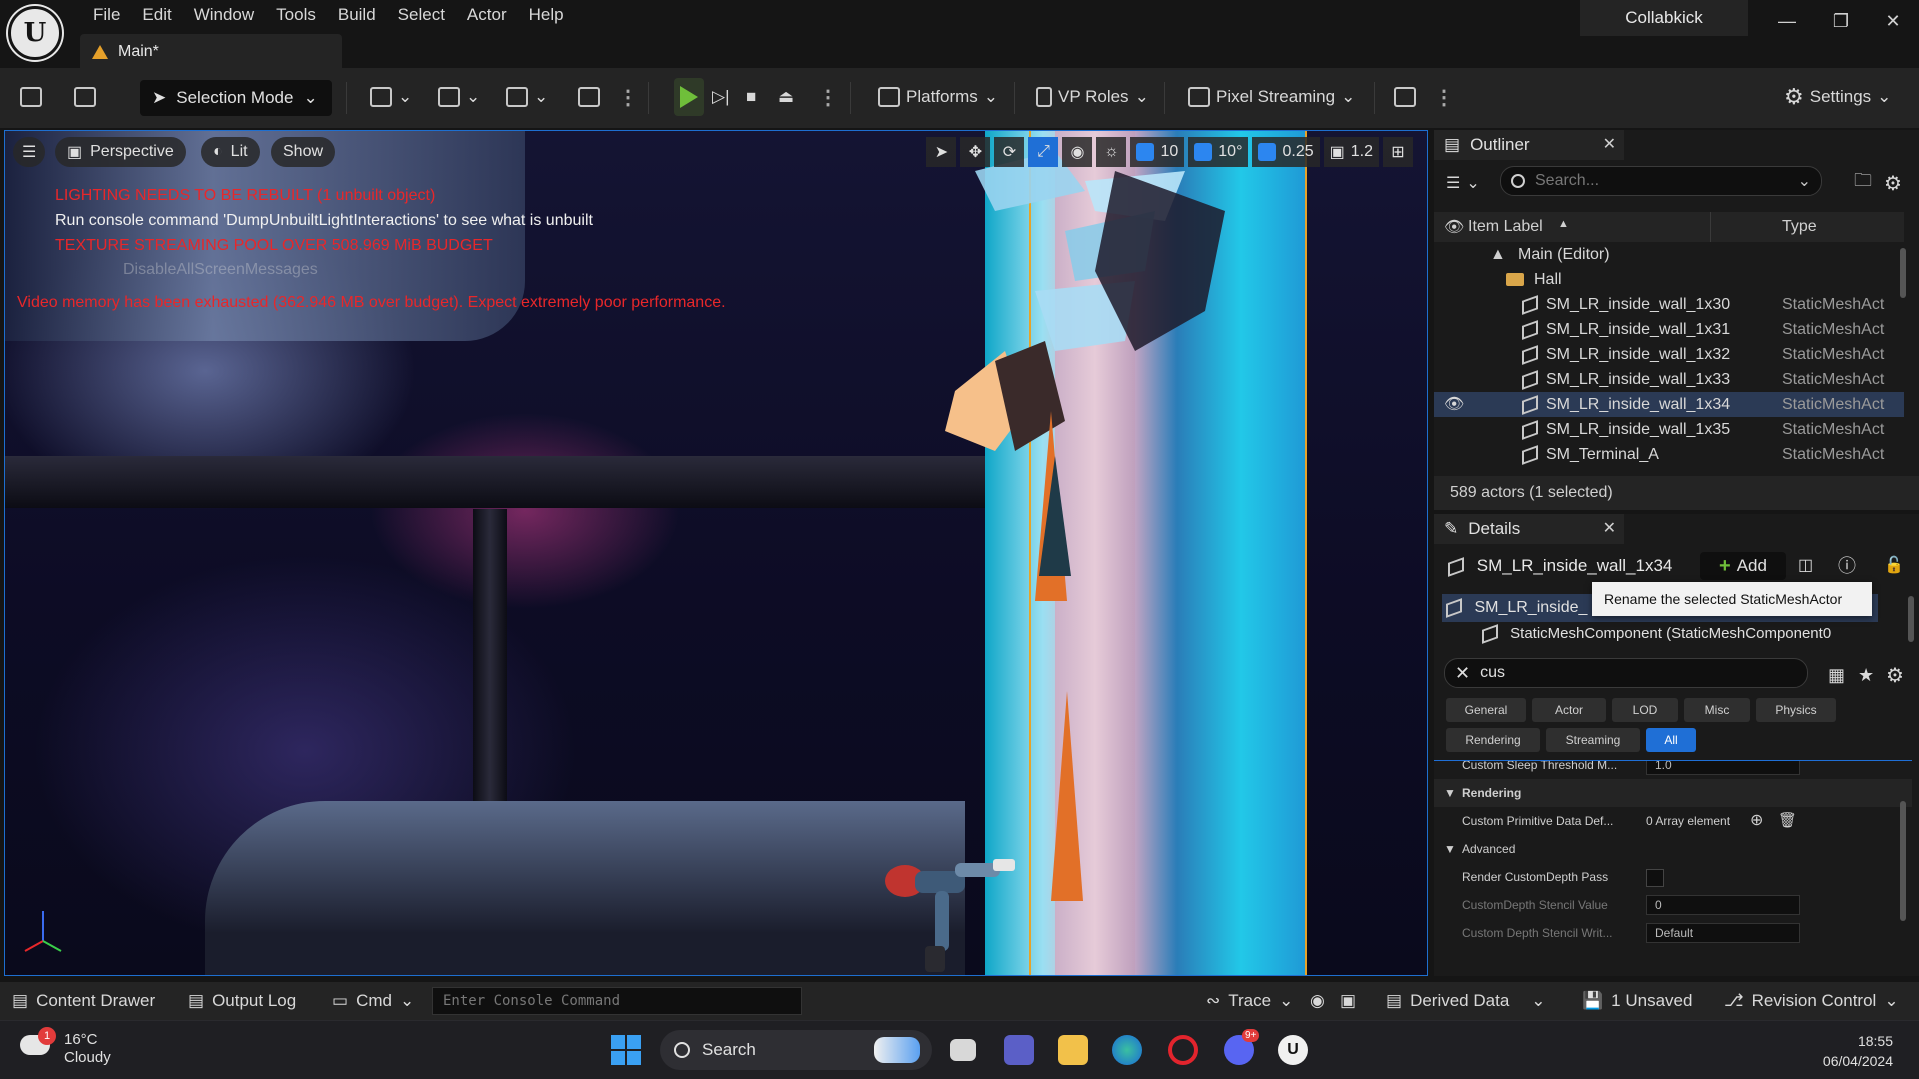 This screenshot has height=1079, width=1919. I want to click on category-advanced: ▼ Advanced, so click(1673, 849).